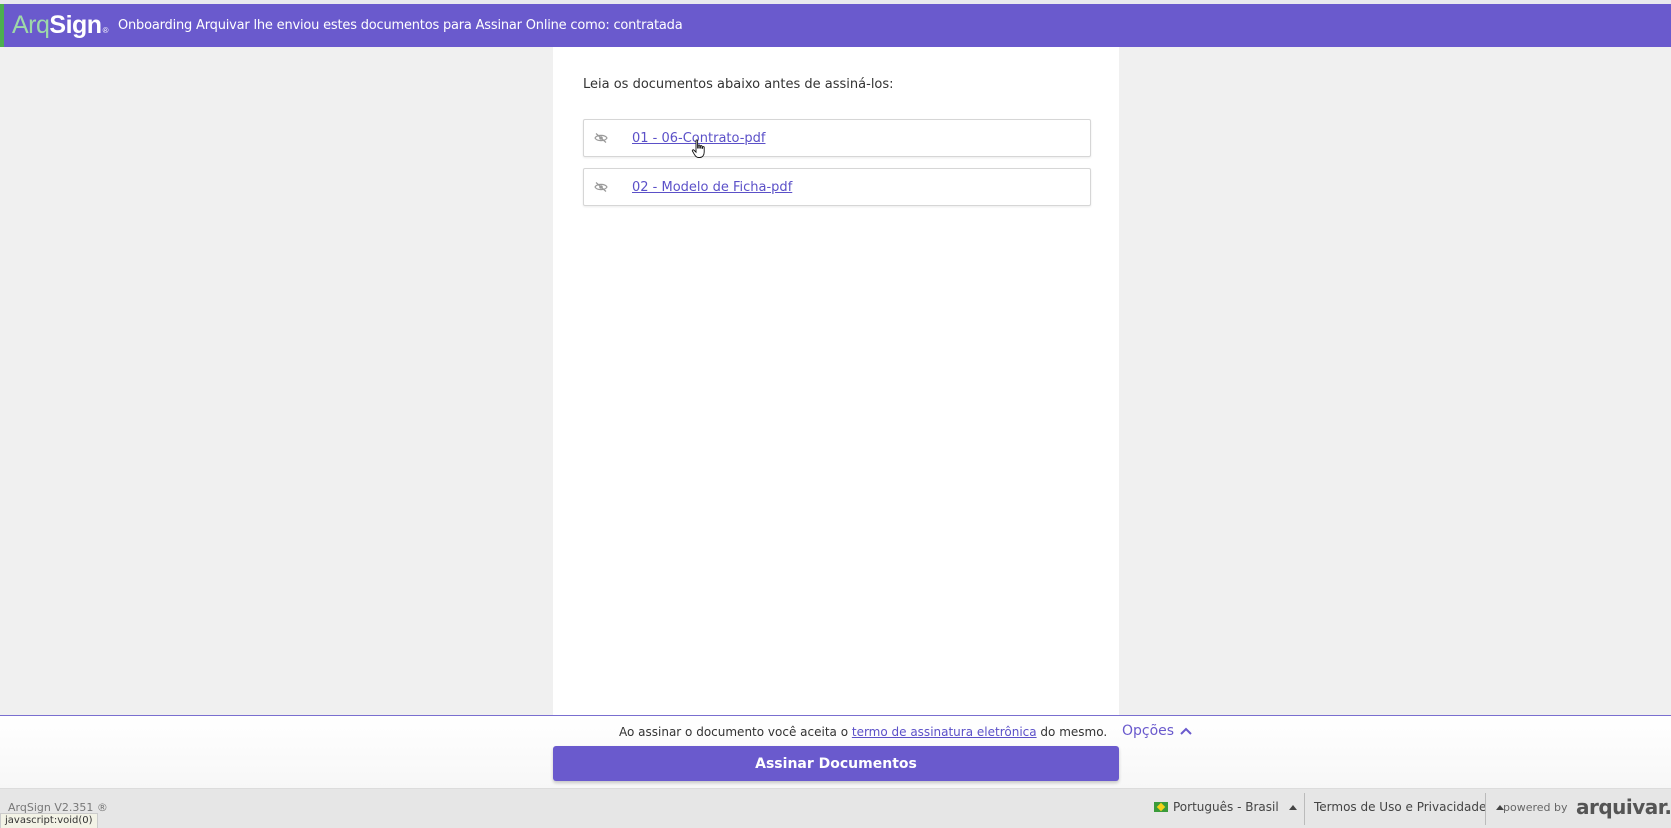 This screenshot has height=828, width=1671. I want to click on options-toggle: Opções, so click(1157, 731).